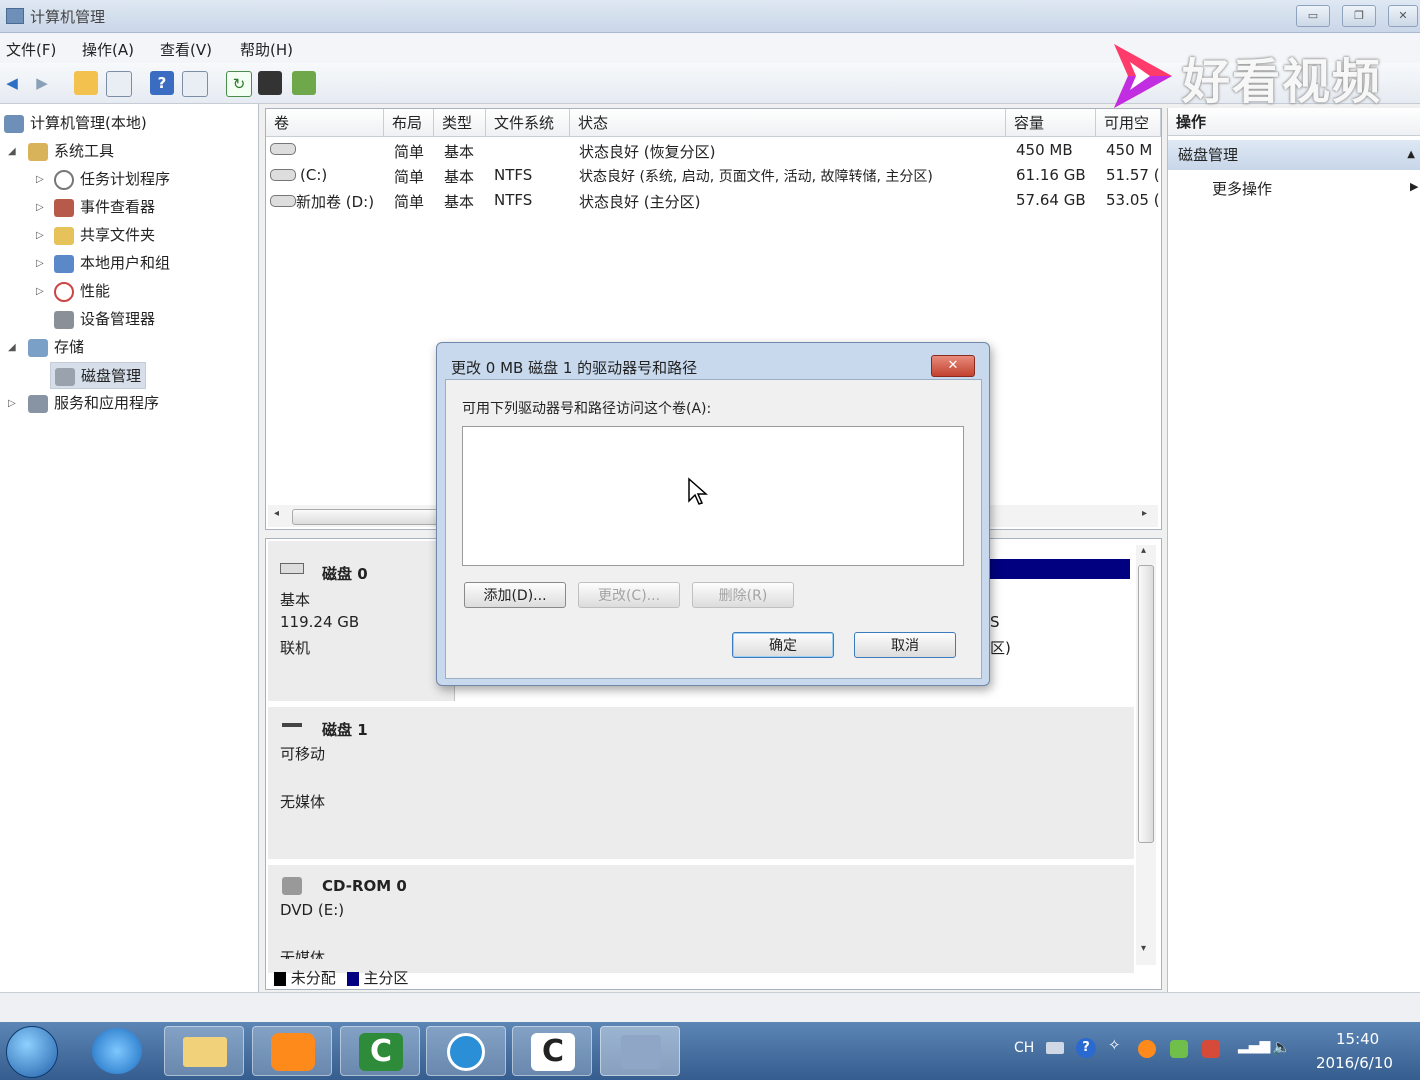 This screenshot has height=1080, width=1420. Describe the element at coordinates (1403, 16) in the screenshot. I see `close-button: ✕` at that location.